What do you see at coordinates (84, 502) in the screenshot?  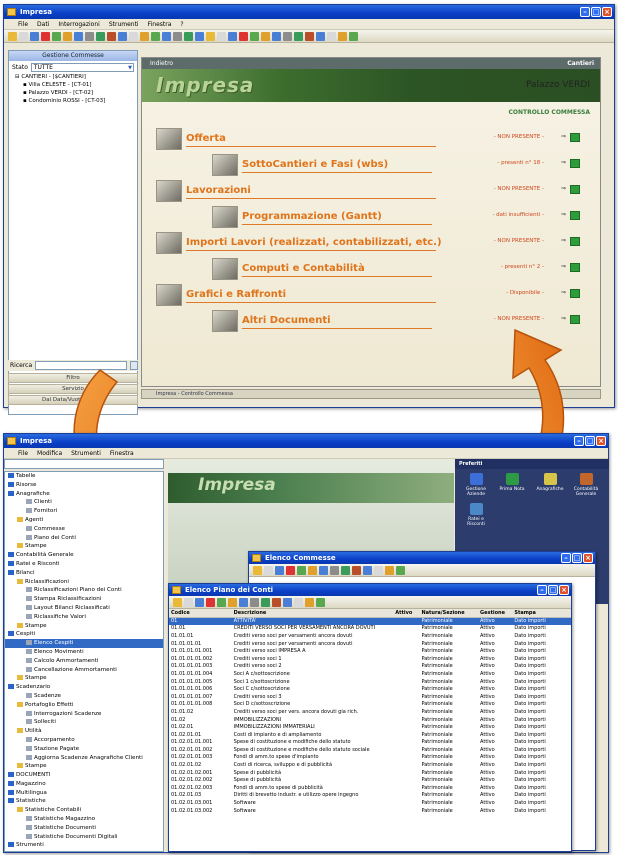 I see `nav-item: Clienti` at bounding box center [84, 502].